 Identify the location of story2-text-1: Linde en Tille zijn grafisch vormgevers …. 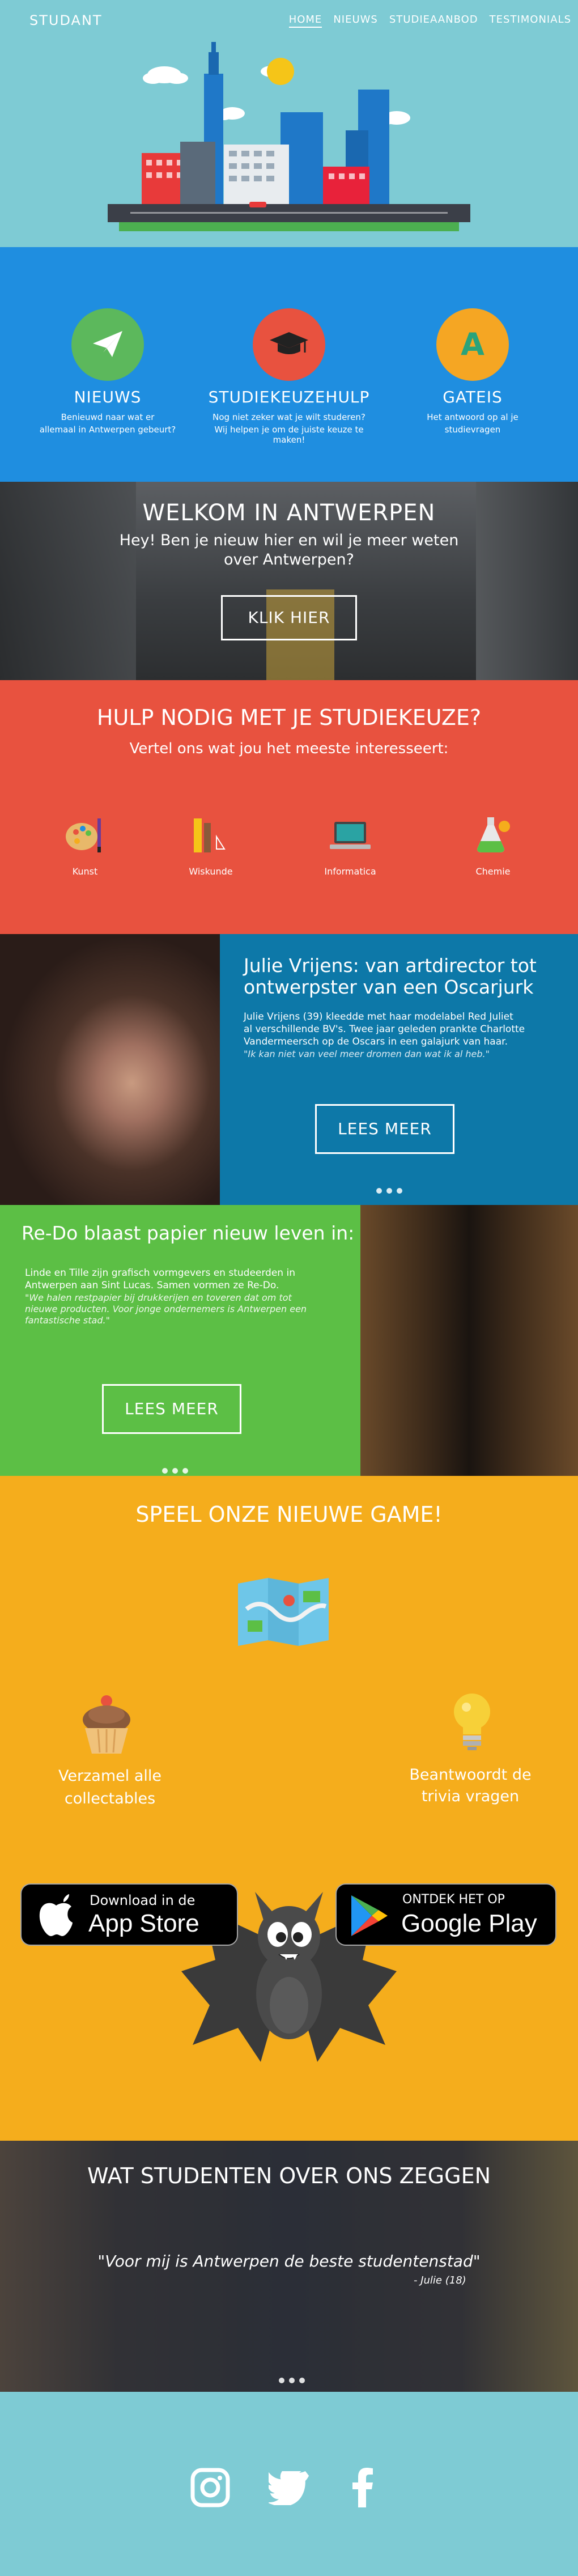
(160, 1273).